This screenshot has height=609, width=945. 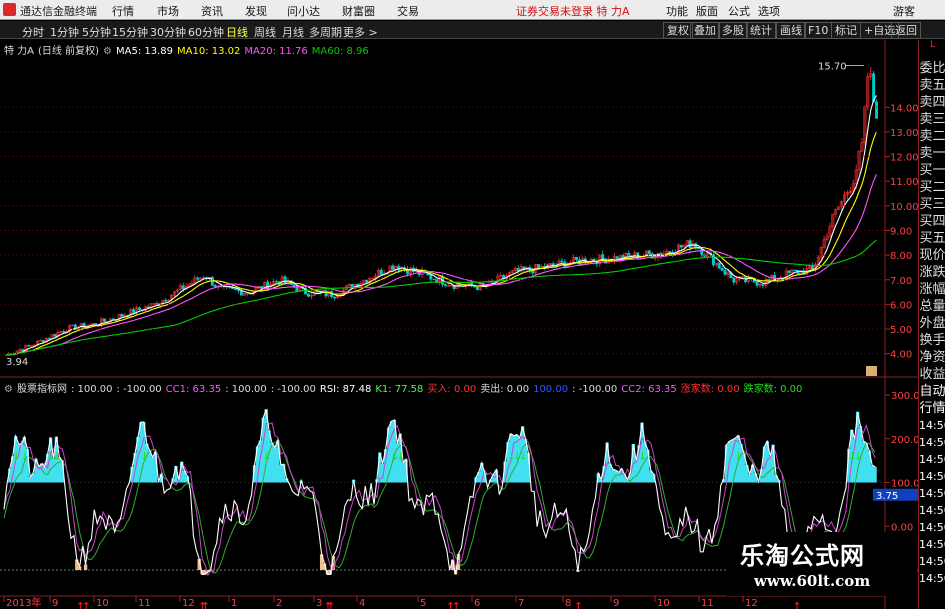 What do you see at coordinates (256, 11) in the screenshot?
I see `menu-faxian: 发现` at bounding box center [256, 11].